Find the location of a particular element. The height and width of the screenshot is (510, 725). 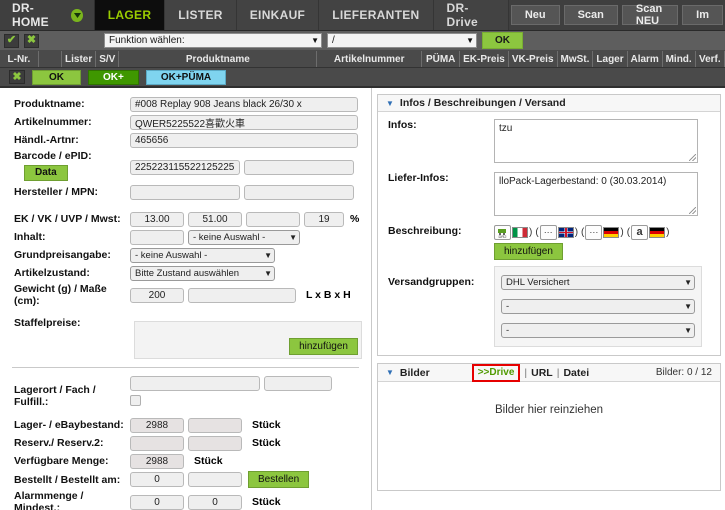

reserv-label: Reserv./ Reserv.2: is located at coordinates (59, 443).